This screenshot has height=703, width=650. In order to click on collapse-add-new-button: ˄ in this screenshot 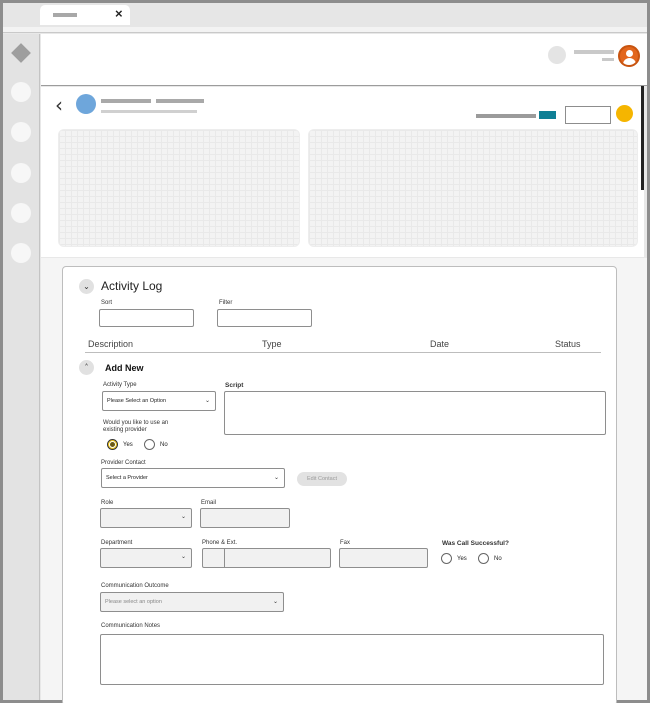, I will do `click(86, 367)`.